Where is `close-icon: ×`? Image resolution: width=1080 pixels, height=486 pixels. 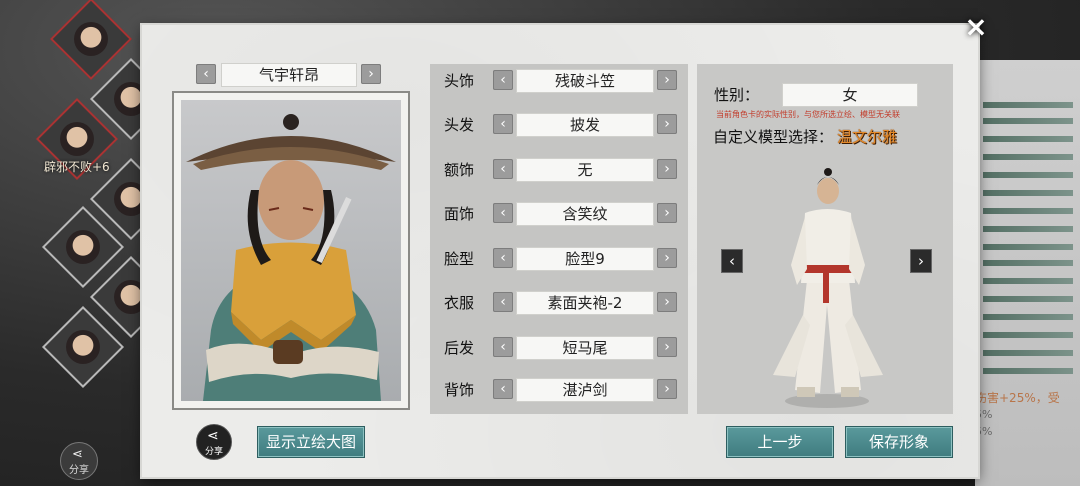
close-icon: × is located at coordinates (976, 26).